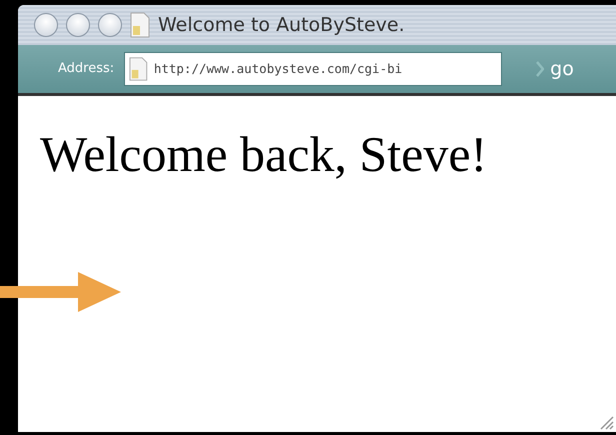  I want to click on zoom-button, so click(110, 25).